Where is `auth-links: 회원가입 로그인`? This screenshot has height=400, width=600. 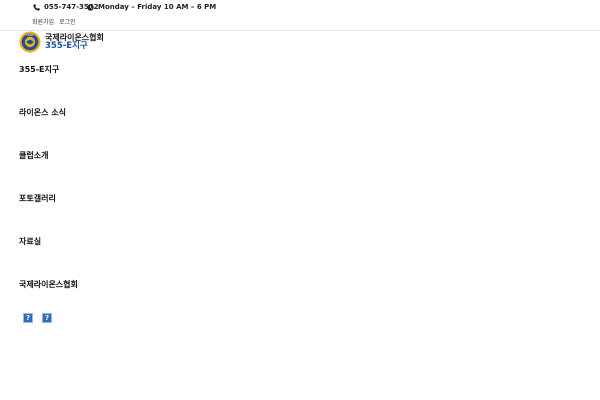
auth-links: 회원가입 로그인 is located at coordinates (54, 21).